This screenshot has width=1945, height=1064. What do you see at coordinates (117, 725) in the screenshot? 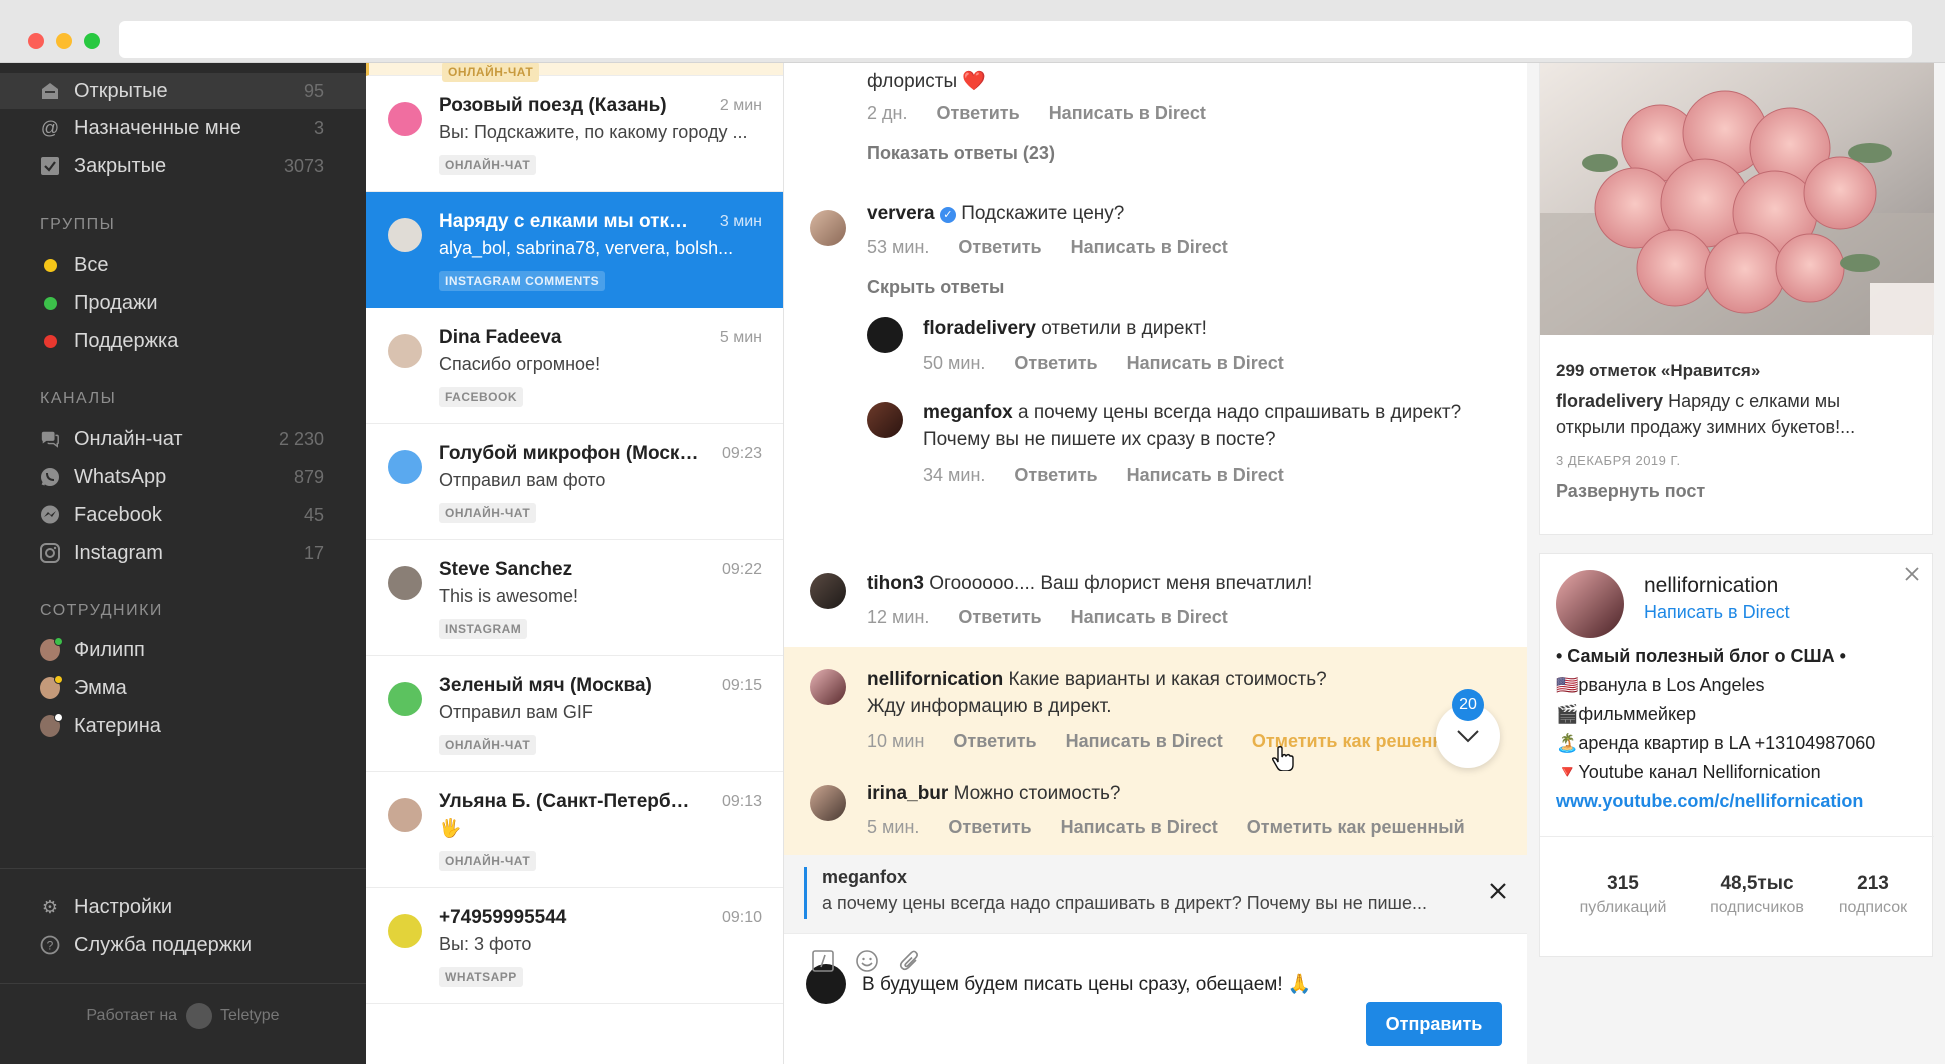
I see `sidebar-item-label: Катерина` at bounding box center [117, 725].